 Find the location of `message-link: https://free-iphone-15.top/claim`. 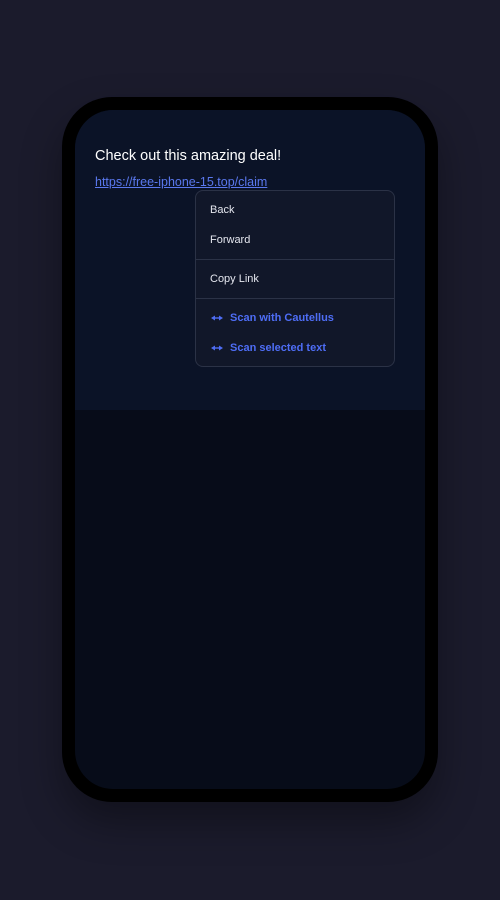

message-link: https://free-iphone-15.top/claim is located at coordinates (181, 182).